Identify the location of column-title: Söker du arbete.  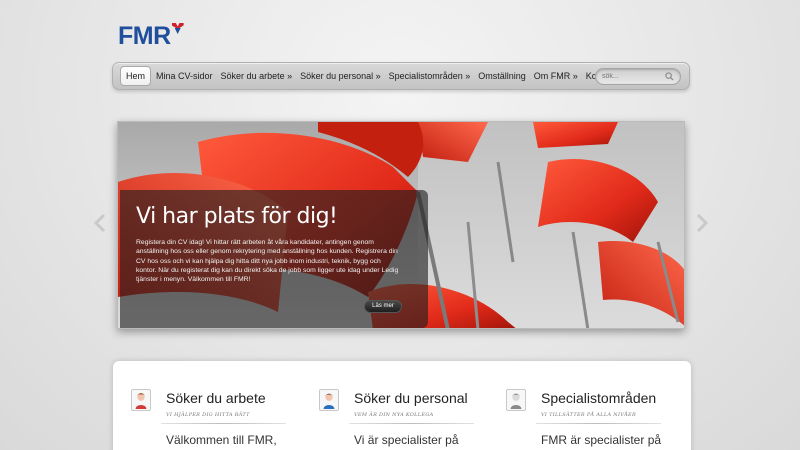
(216, 398).